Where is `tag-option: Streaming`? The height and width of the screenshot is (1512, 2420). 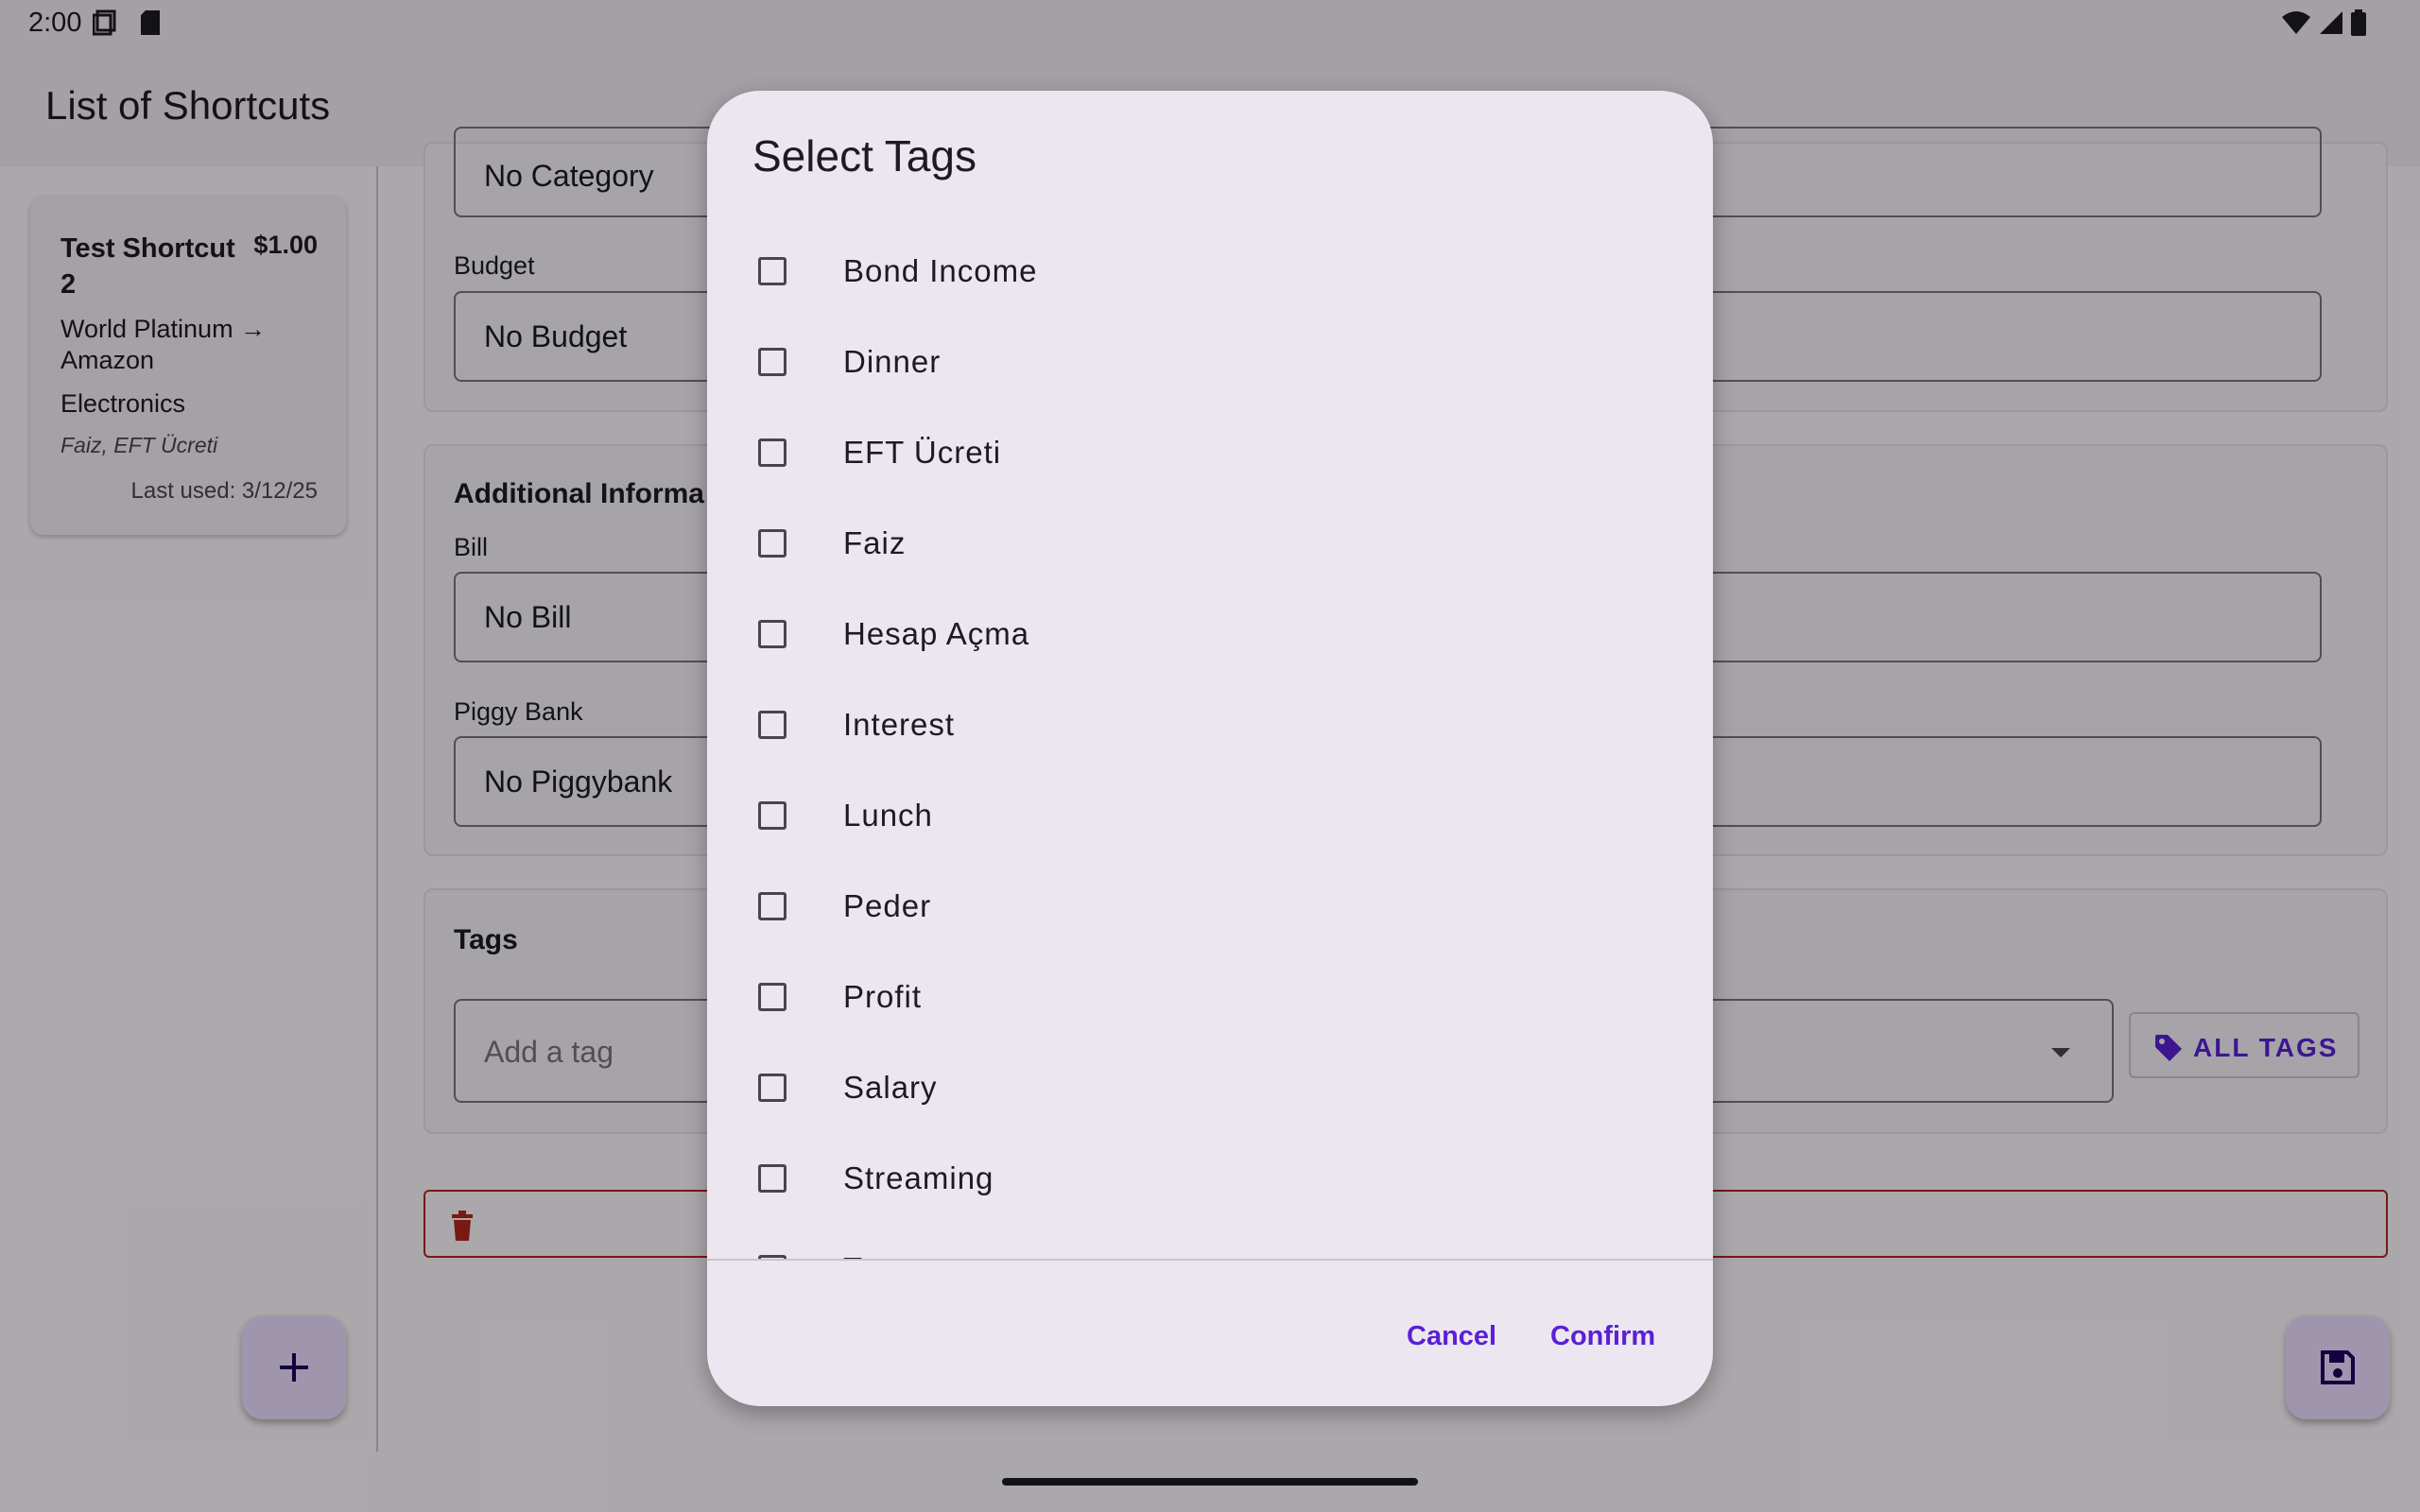 tag-option: Streaming is located at coordinates (1210, 1177).